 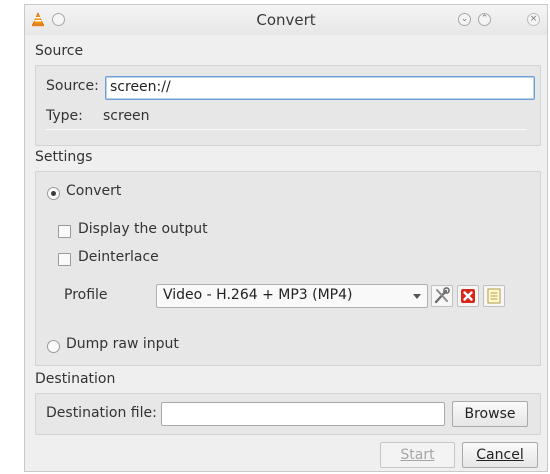 I want to click on close-icon: ×, so click(x=533, y=19).